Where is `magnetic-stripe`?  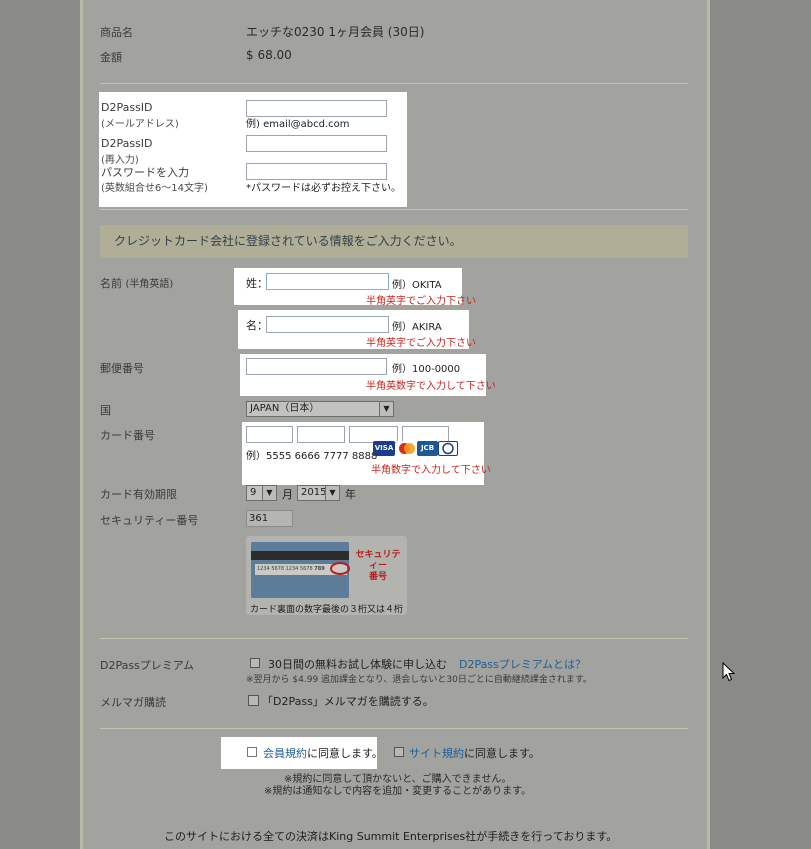 magnetic-stripe is located at coordinates (300, 555).